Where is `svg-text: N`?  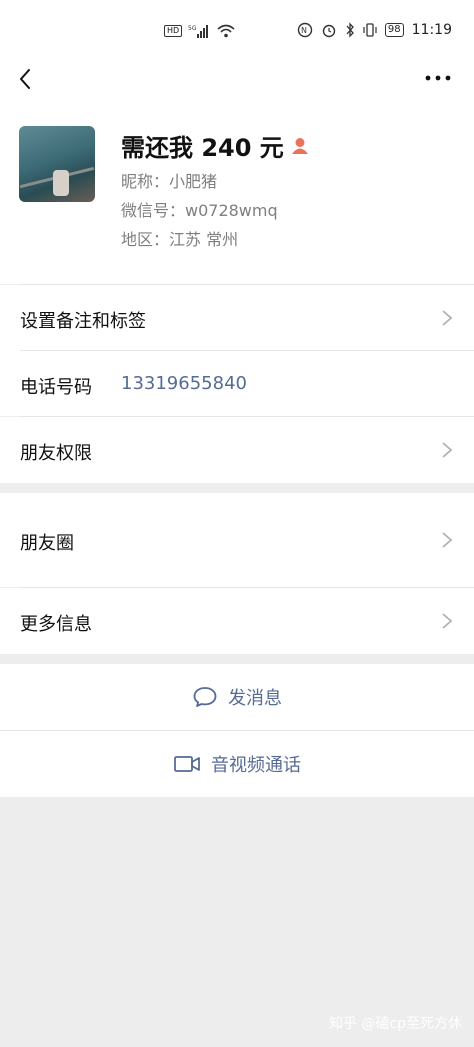
svg-text: N is located at coordinates (304, 30).